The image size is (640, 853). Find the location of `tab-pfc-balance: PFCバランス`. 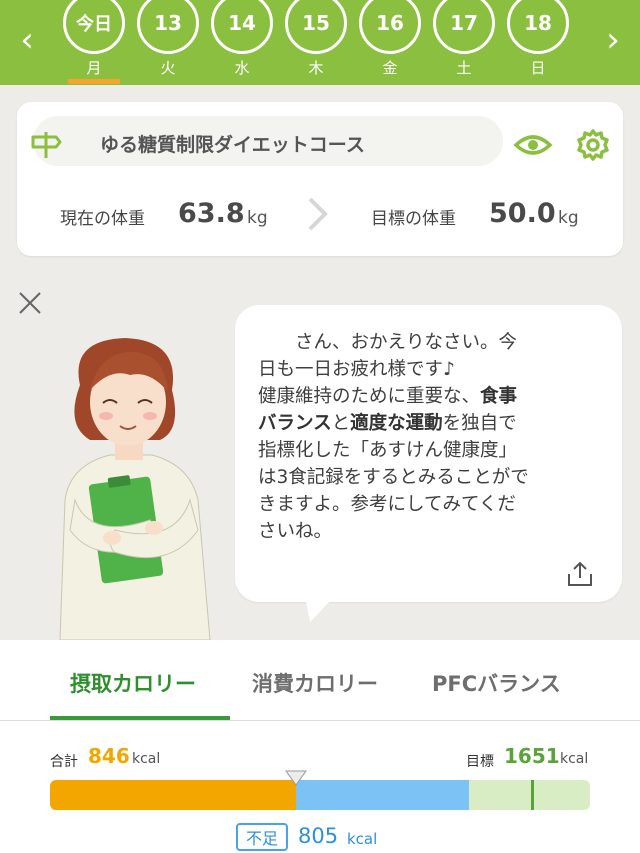

tab-pfc-balance: PFCバランス is located at coordinates (496, 683).